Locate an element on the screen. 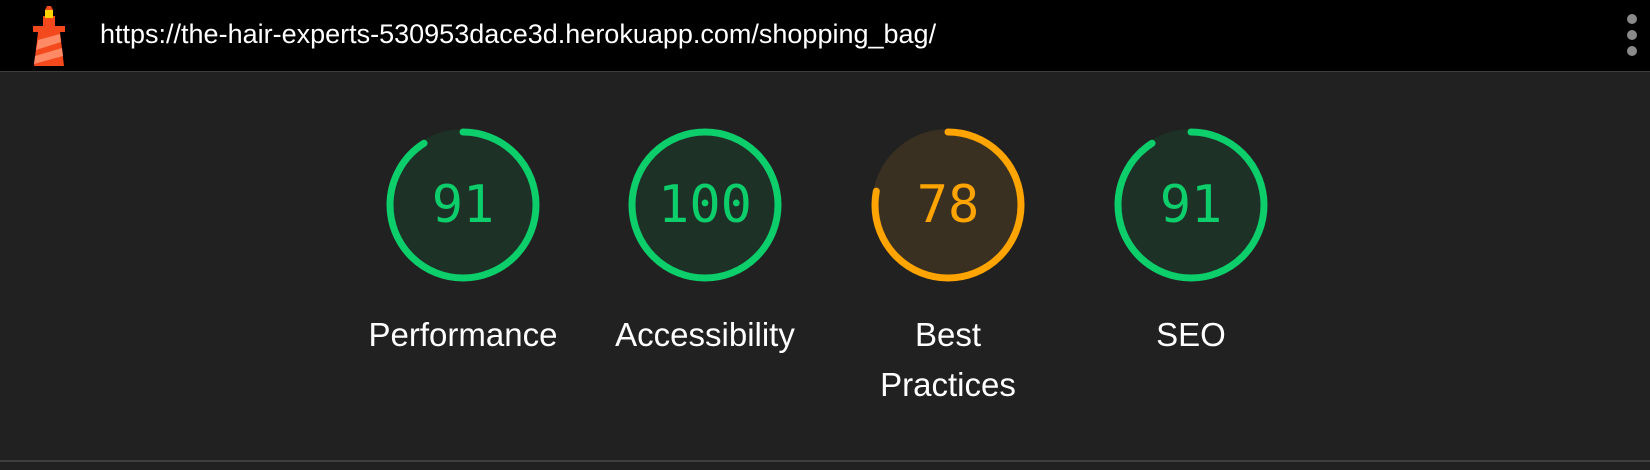  gauge-seo: 91 SEO is located at coordinates (1191, 272).